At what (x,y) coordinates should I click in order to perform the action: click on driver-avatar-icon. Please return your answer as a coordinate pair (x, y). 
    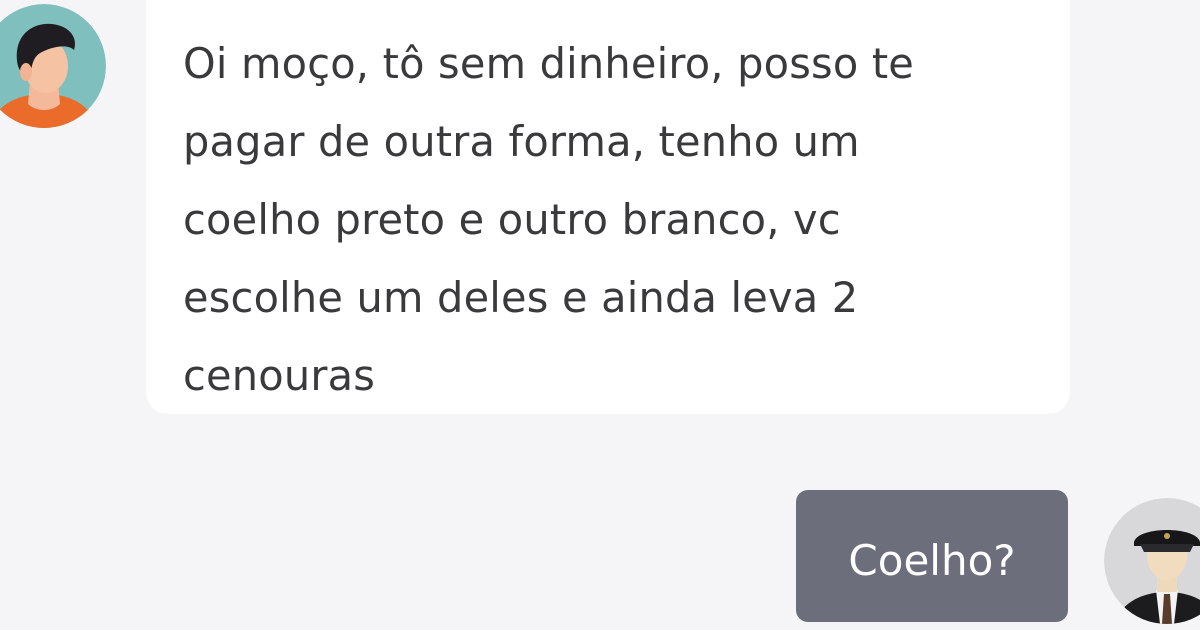
    Looking at the image, I should click on (1152, 561).